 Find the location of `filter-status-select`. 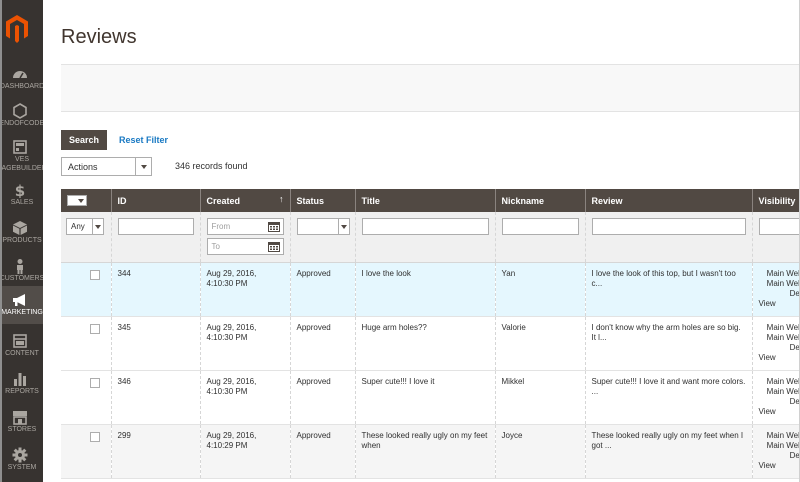

filter-status-select is located at coordinates (323, 226).